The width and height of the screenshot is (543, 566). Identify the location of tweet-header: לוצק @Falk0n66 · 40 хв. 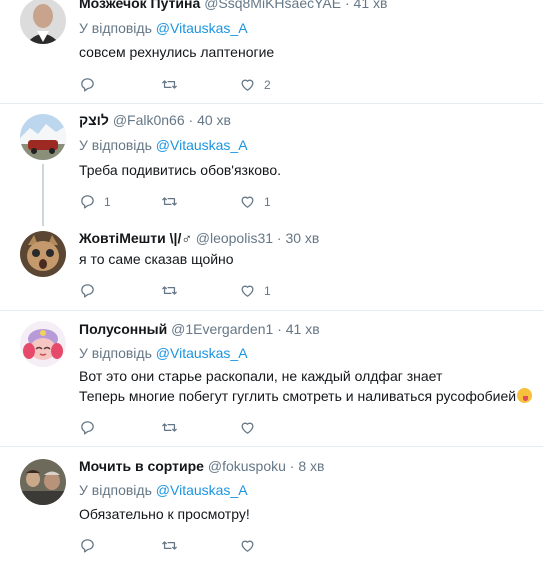
(155, 120).